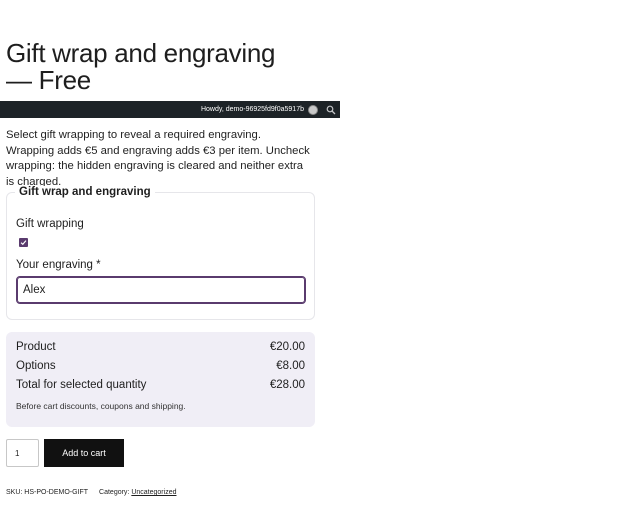  What do you see at coordinates (287, 385) in the screenshot?
I see `totals-row-value: €28.00` at bounding box center [287, 385].